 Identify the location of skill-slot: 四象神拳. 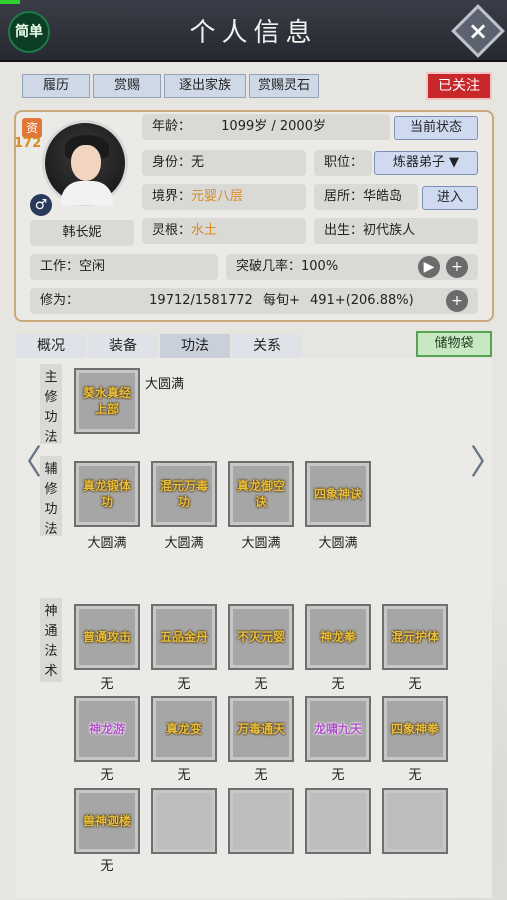
(415, 729).